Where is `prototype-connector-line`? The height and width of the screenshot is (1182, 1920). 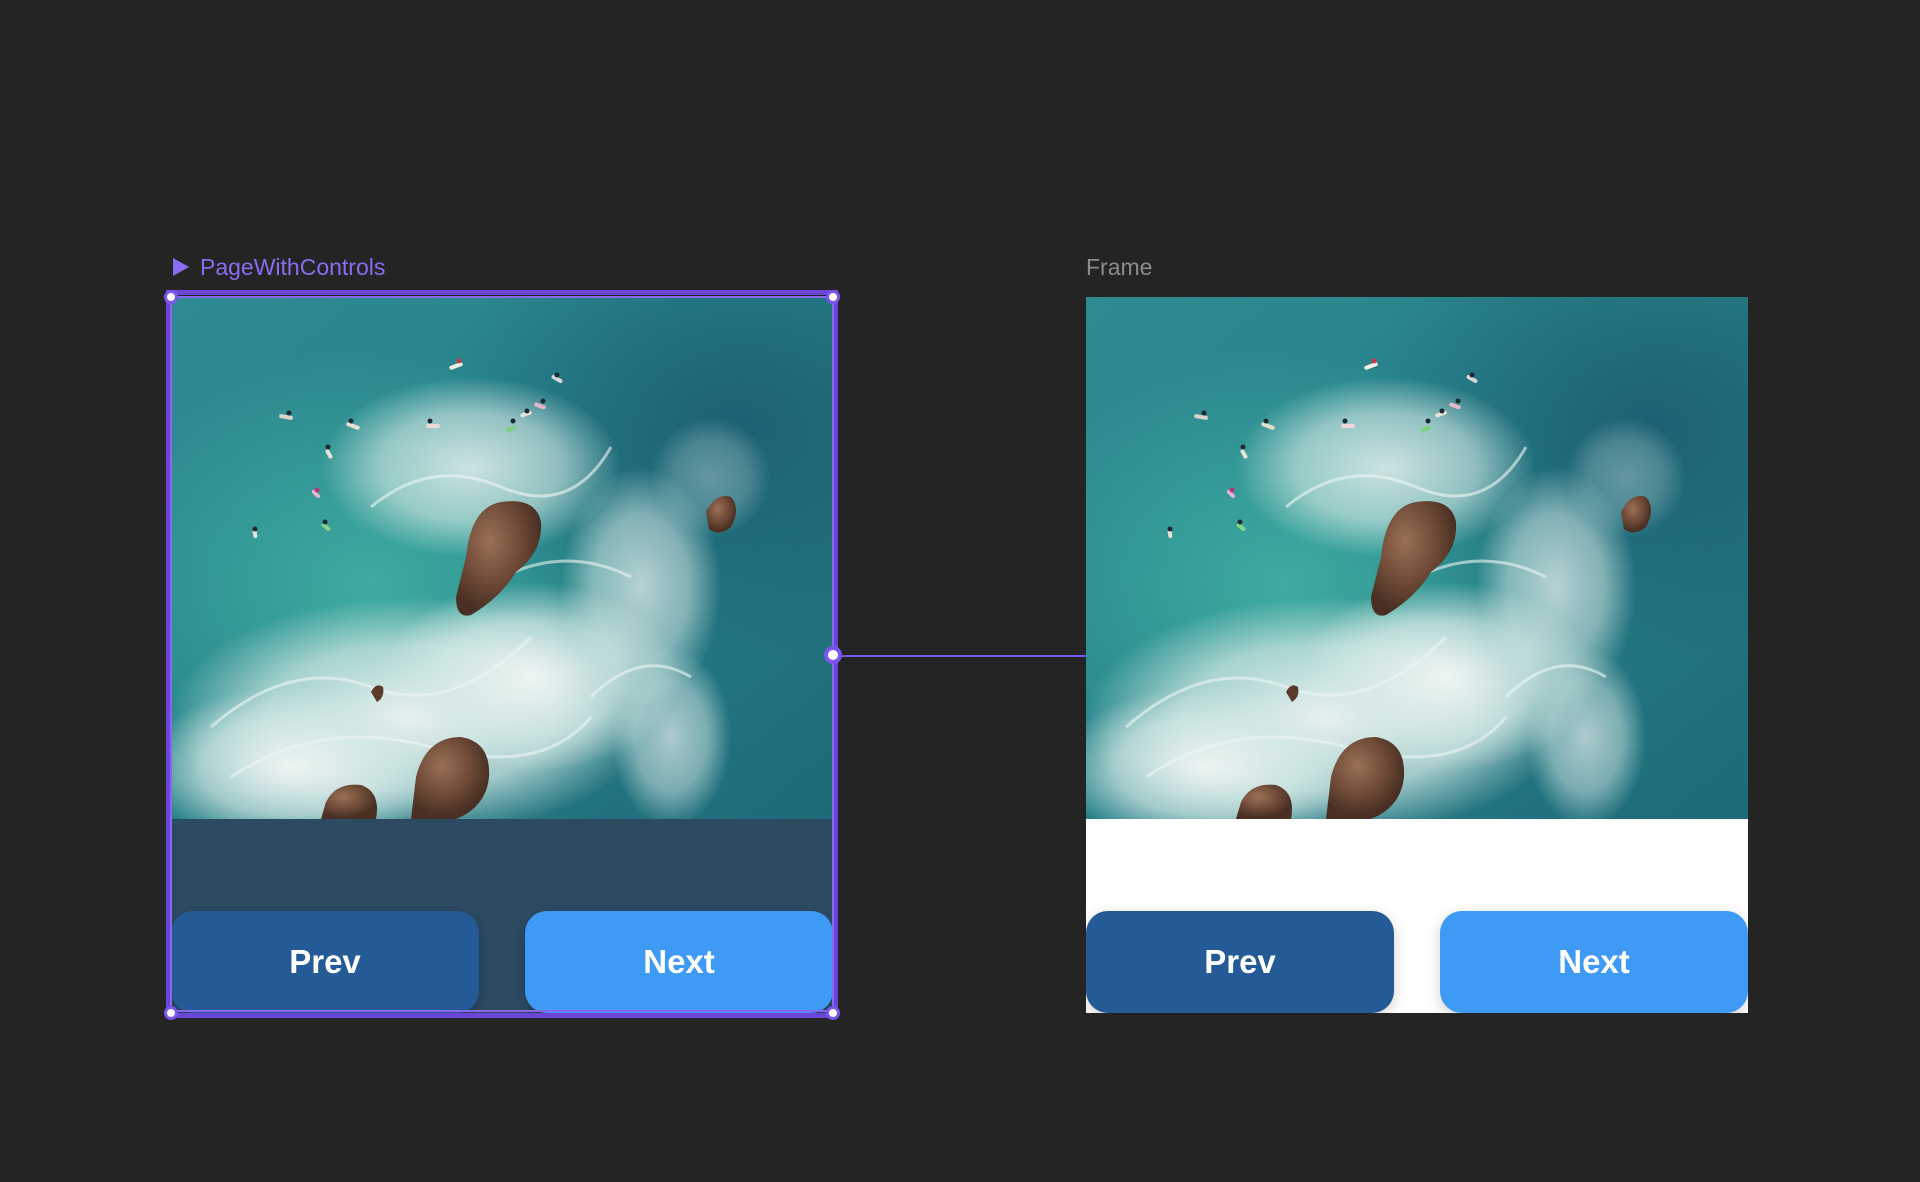 prototype-connector-line is located at coordinates (959, 656).